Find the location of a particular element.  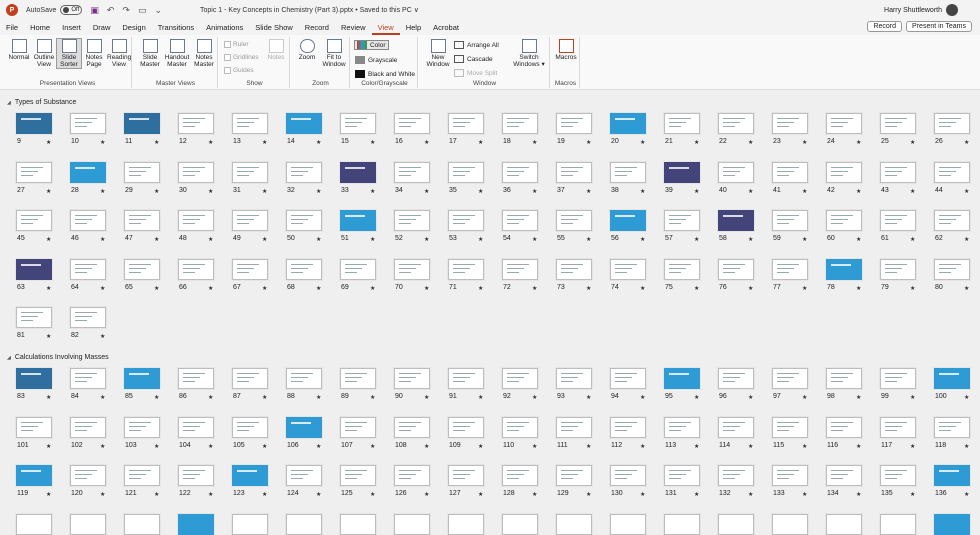

reading-view-button: Reading View is located at coordinates (119, 53).